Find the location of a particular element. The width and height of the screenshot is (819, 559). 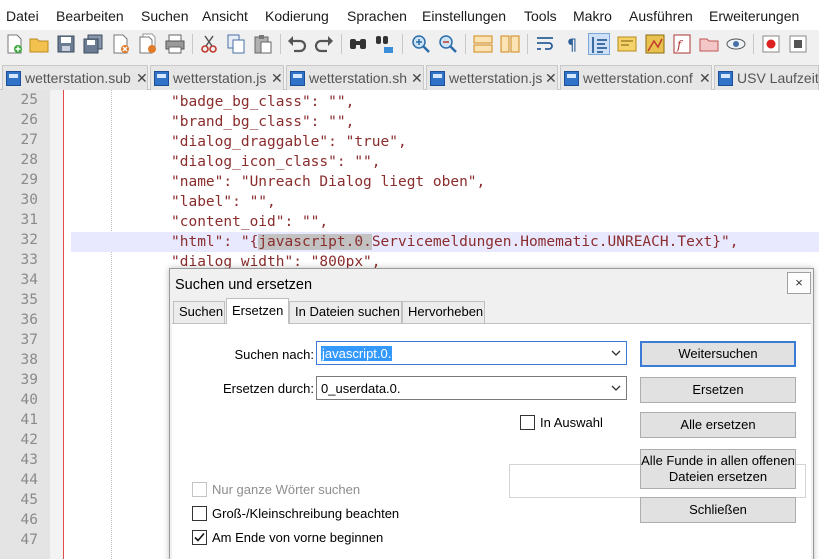

zoom-in-icon is located at coordinates (421, 44).